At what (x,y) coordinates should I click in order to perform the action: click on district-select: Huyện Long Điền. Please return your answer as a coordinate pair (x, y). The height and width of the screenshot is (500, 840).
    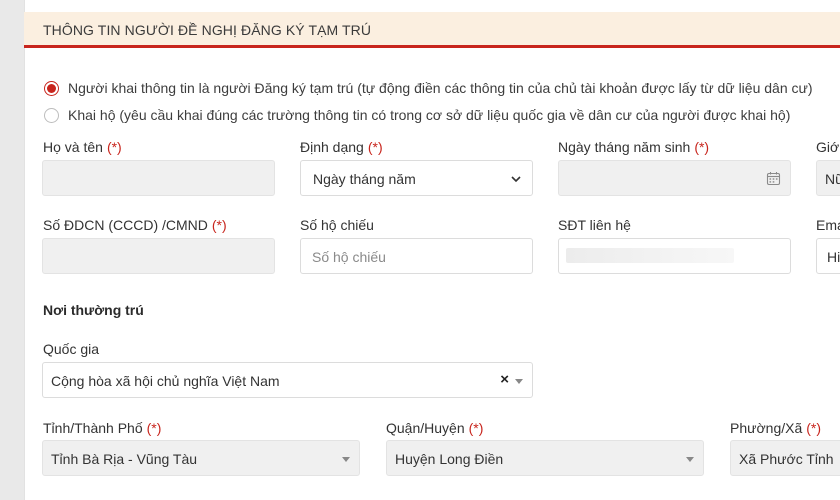
    Looking at the image, I should click on (545, 458).